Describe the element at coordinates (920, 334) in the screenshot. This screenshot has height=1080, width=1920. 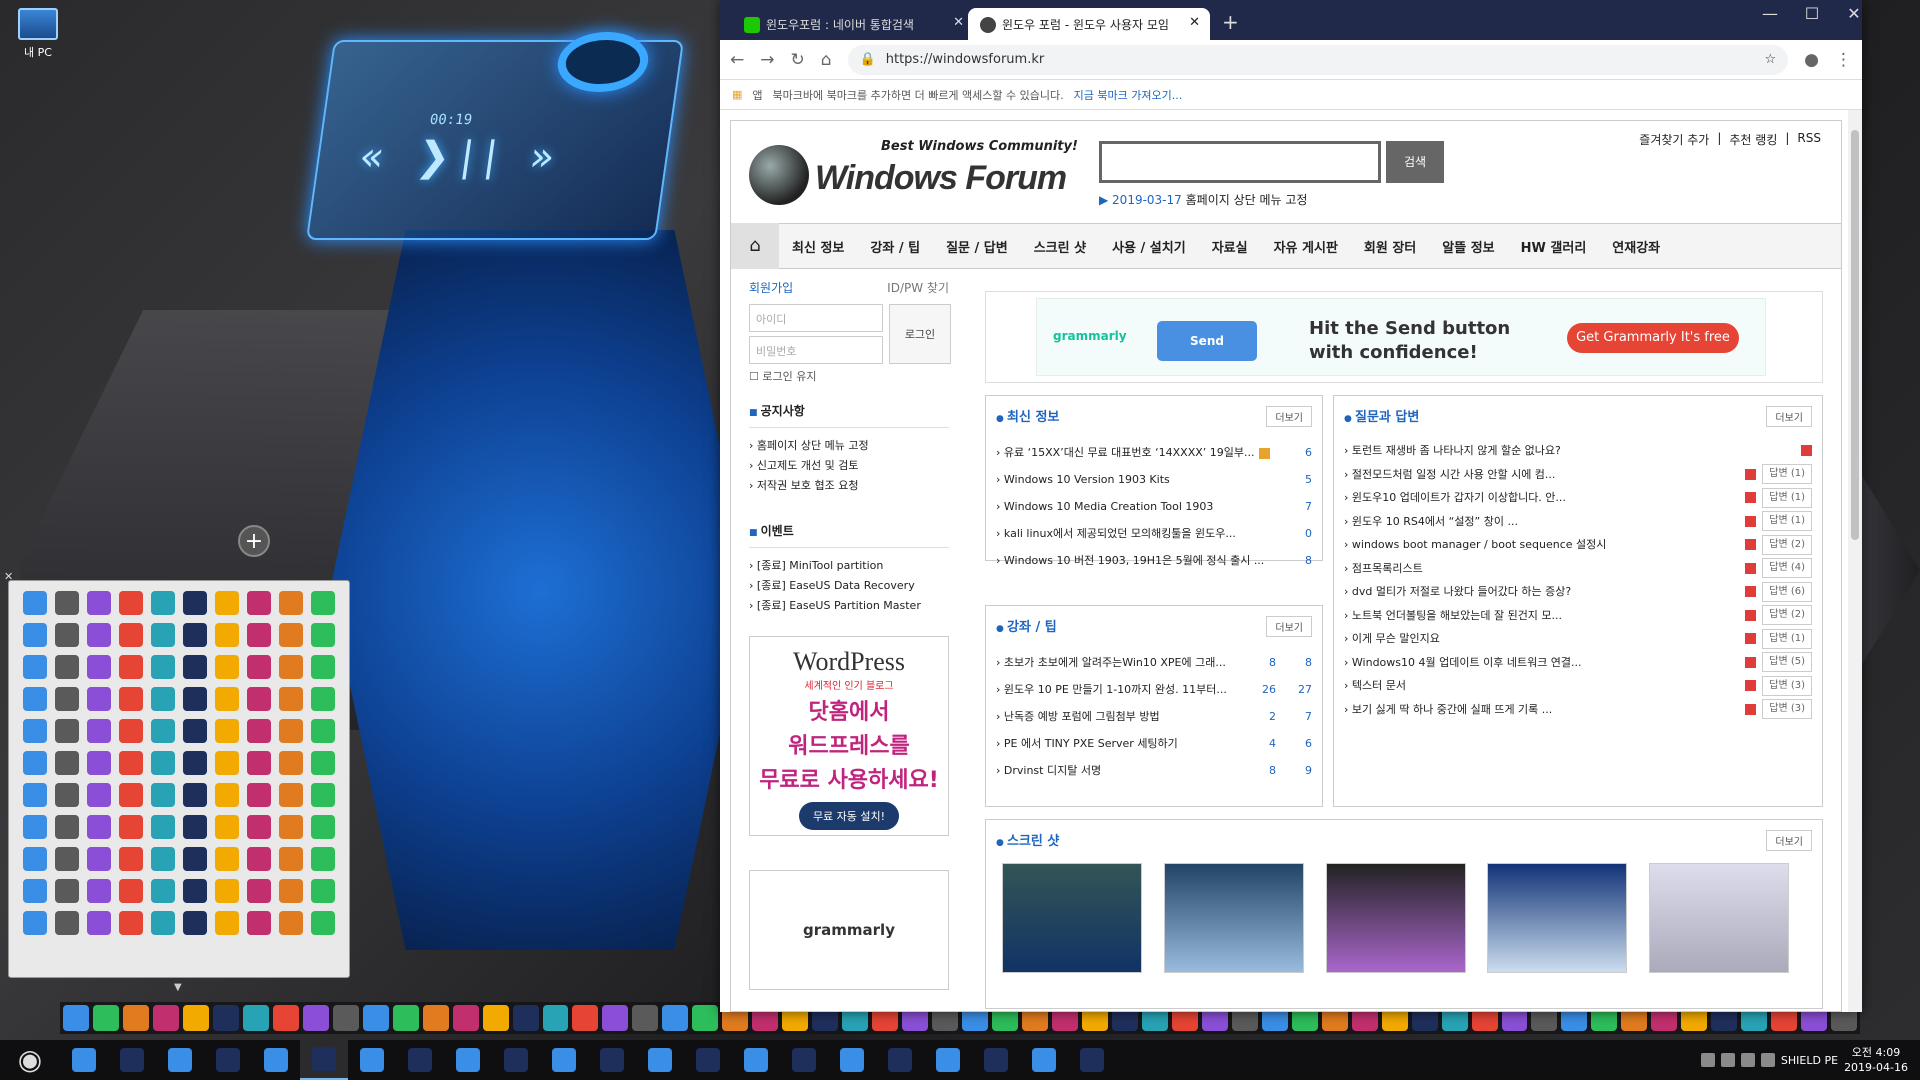
I see `login-button: 로그인` at that location.